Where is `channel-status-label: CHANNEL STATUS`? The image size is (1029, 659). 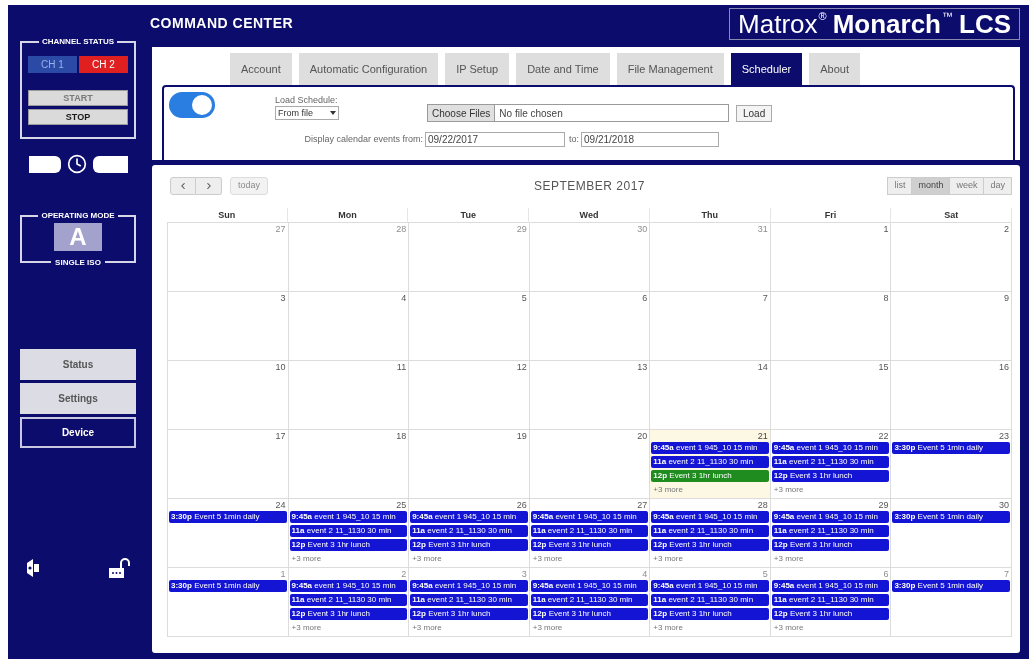 channel-status-label: CHANNEL STATUS is located at coordinates (78, 42).